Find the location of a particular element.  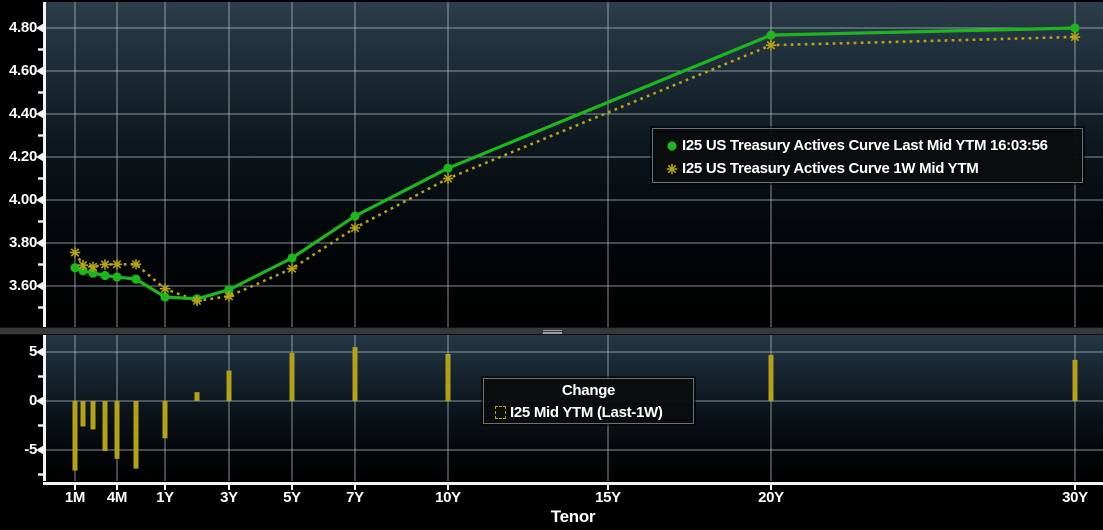

panel-splitter is located at coordinates (551, 331).